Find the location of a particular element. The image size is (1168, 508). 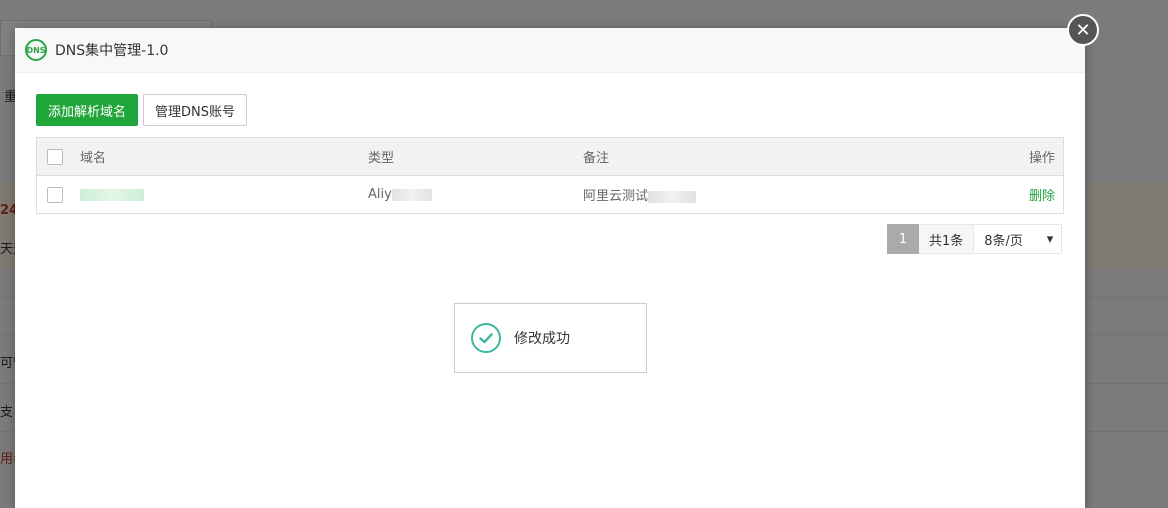

manage-dns-account-button: 管理DNS账号 is located at coordinates (195, 110).